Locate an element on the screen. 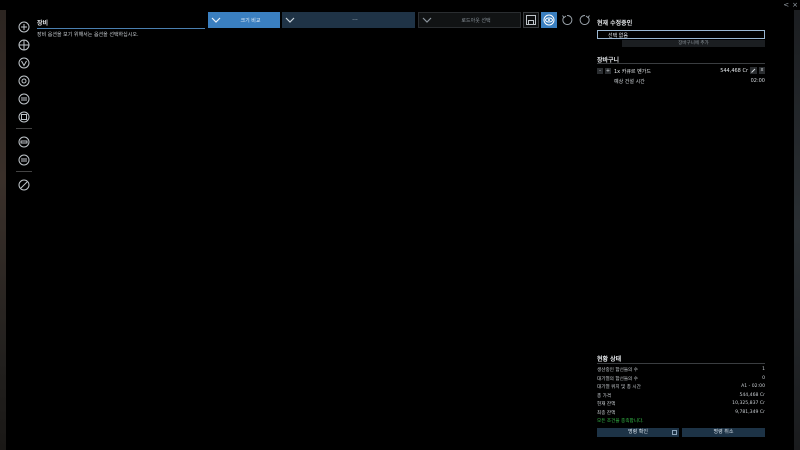  cancel-icon is located at coordinates (24, 185).